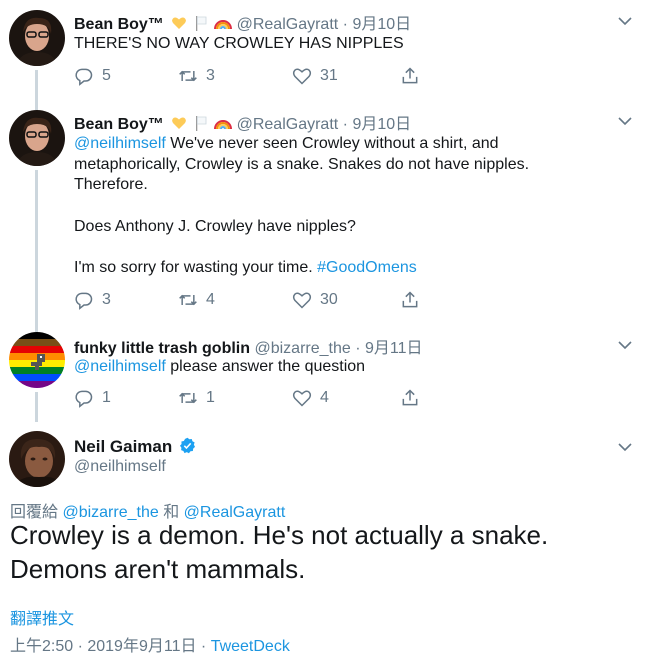  I want to click on tweet-text-segment: please answer the question, so click(265, 366).